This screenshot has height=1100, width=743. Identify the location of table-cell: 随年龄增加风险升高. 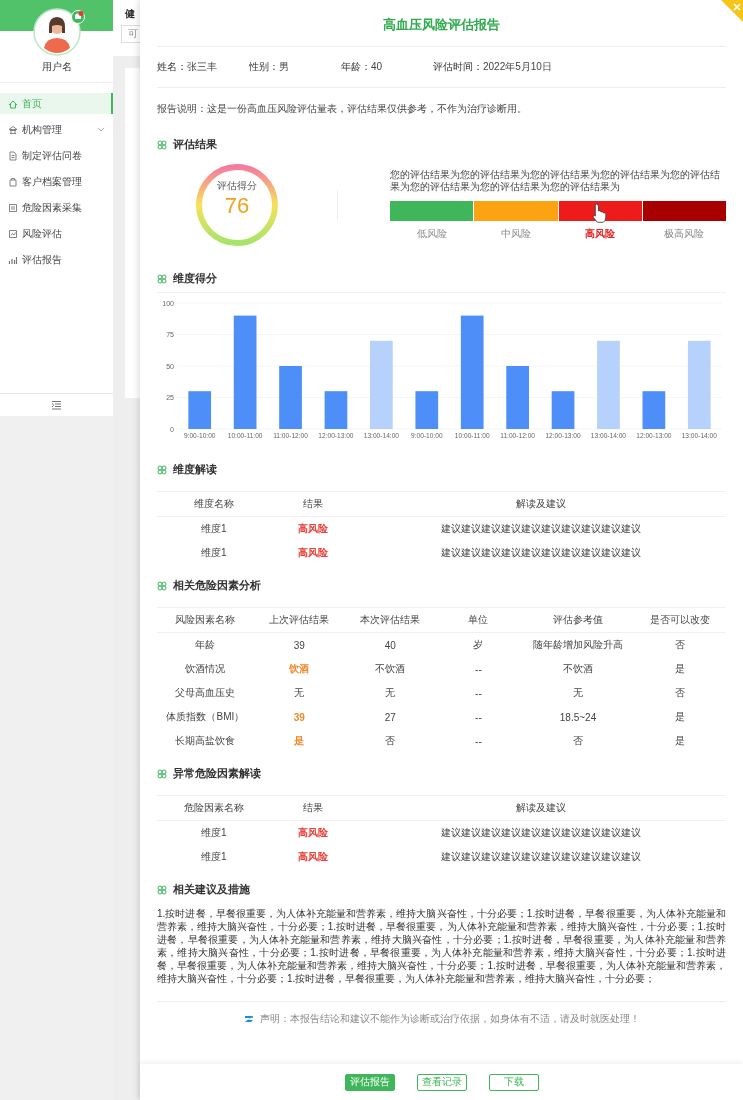
(578, 645).